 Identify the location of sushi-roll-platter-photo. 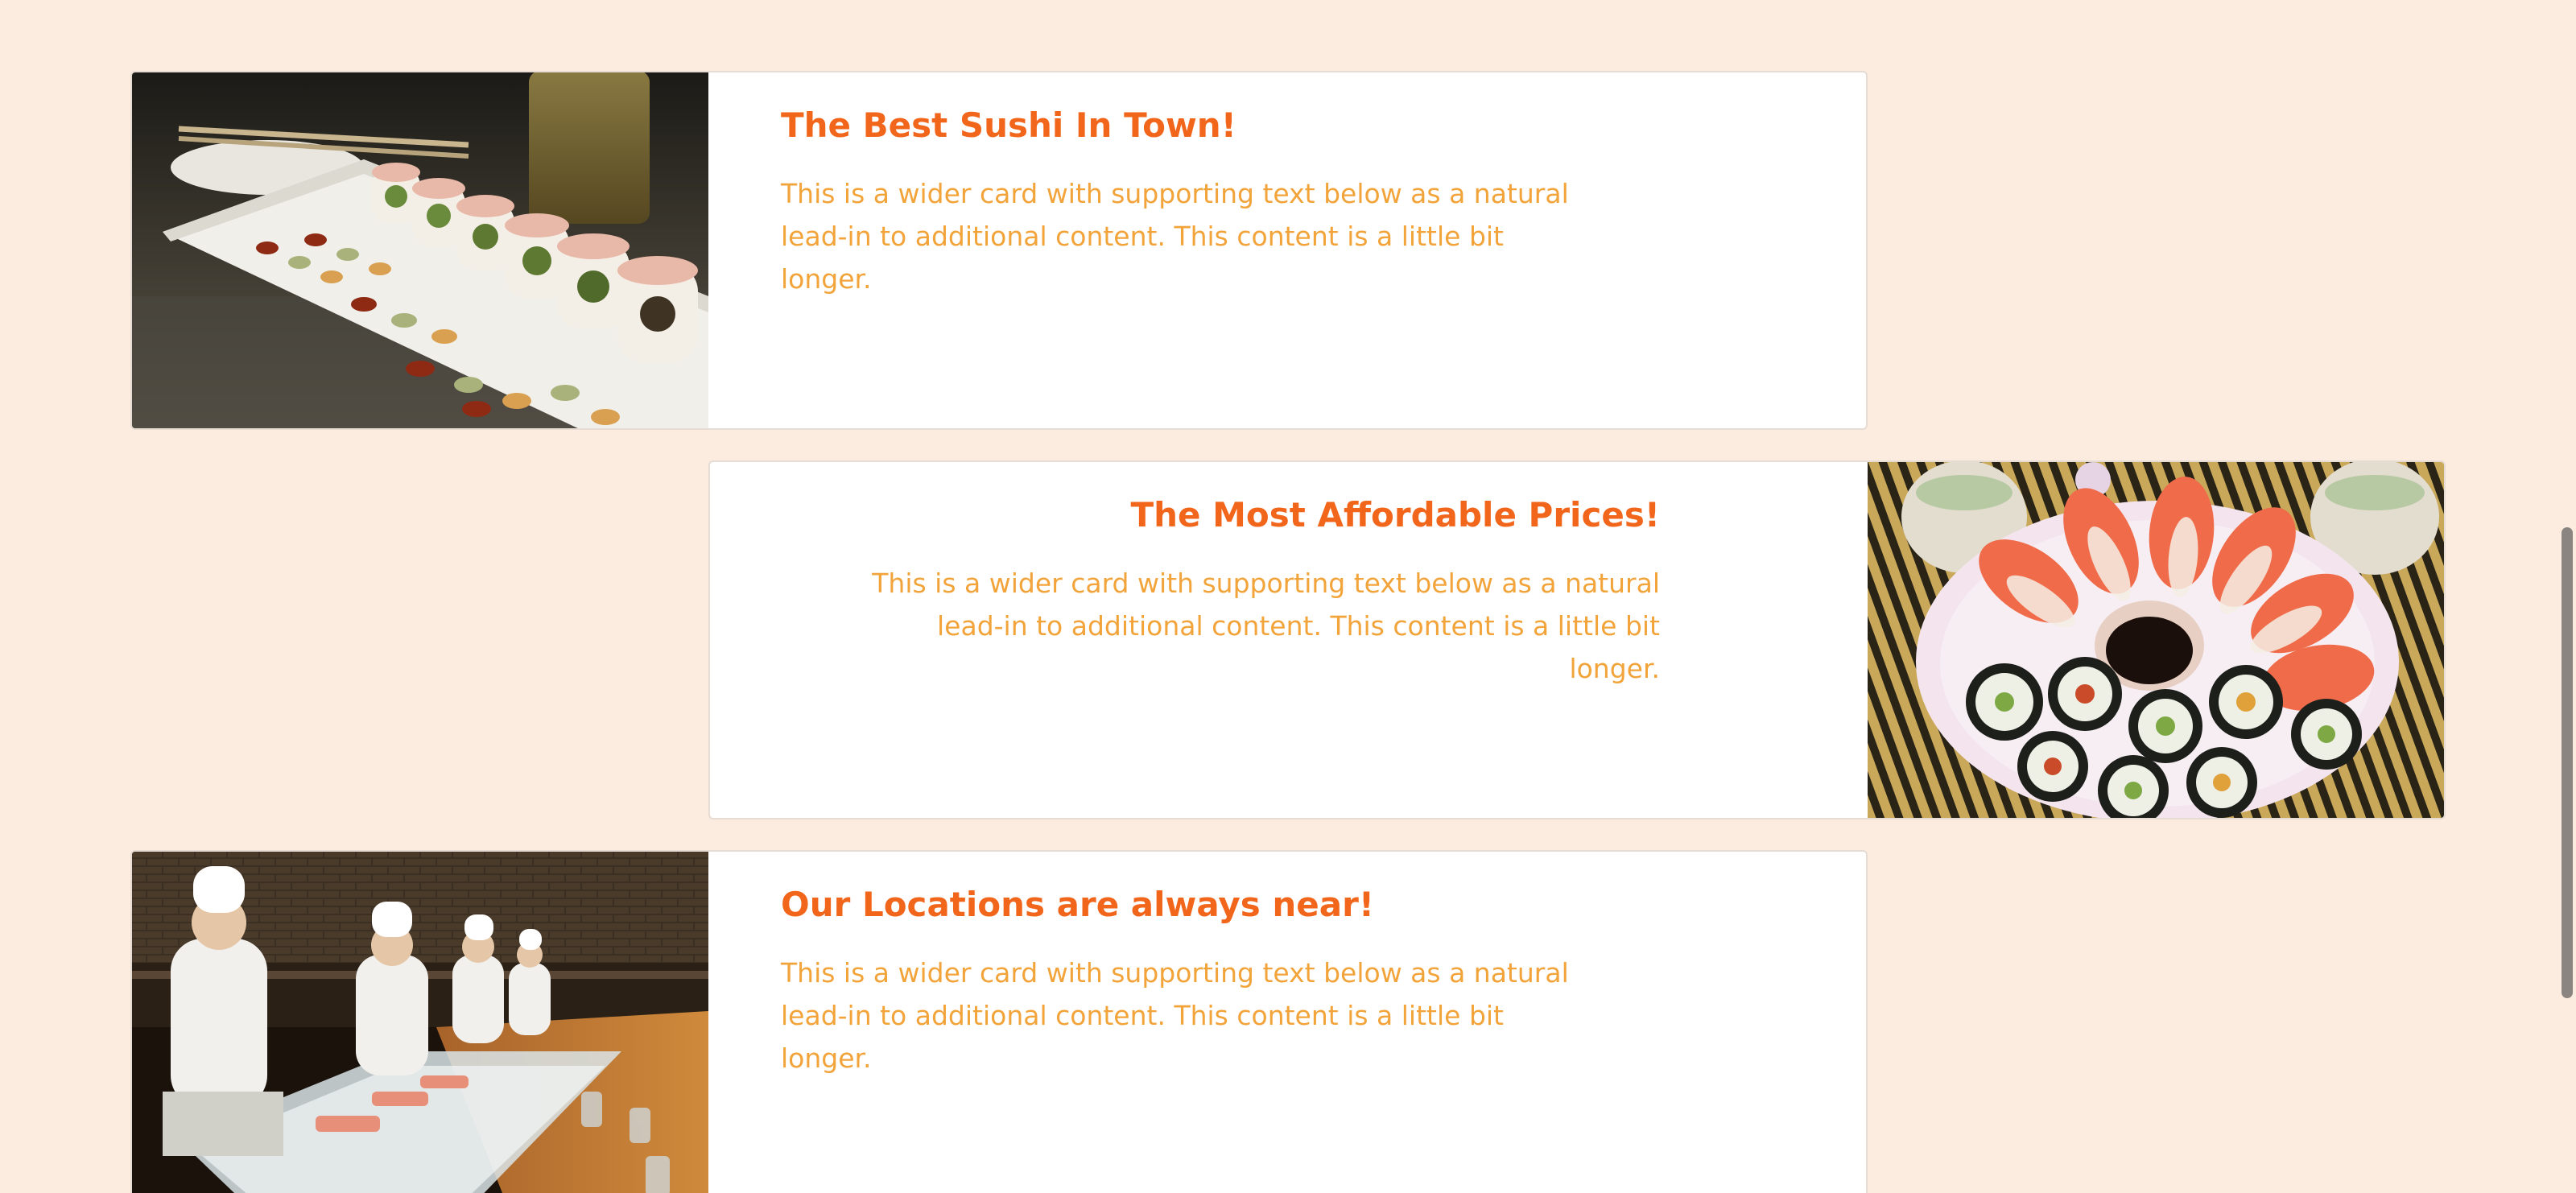
(420, 250).